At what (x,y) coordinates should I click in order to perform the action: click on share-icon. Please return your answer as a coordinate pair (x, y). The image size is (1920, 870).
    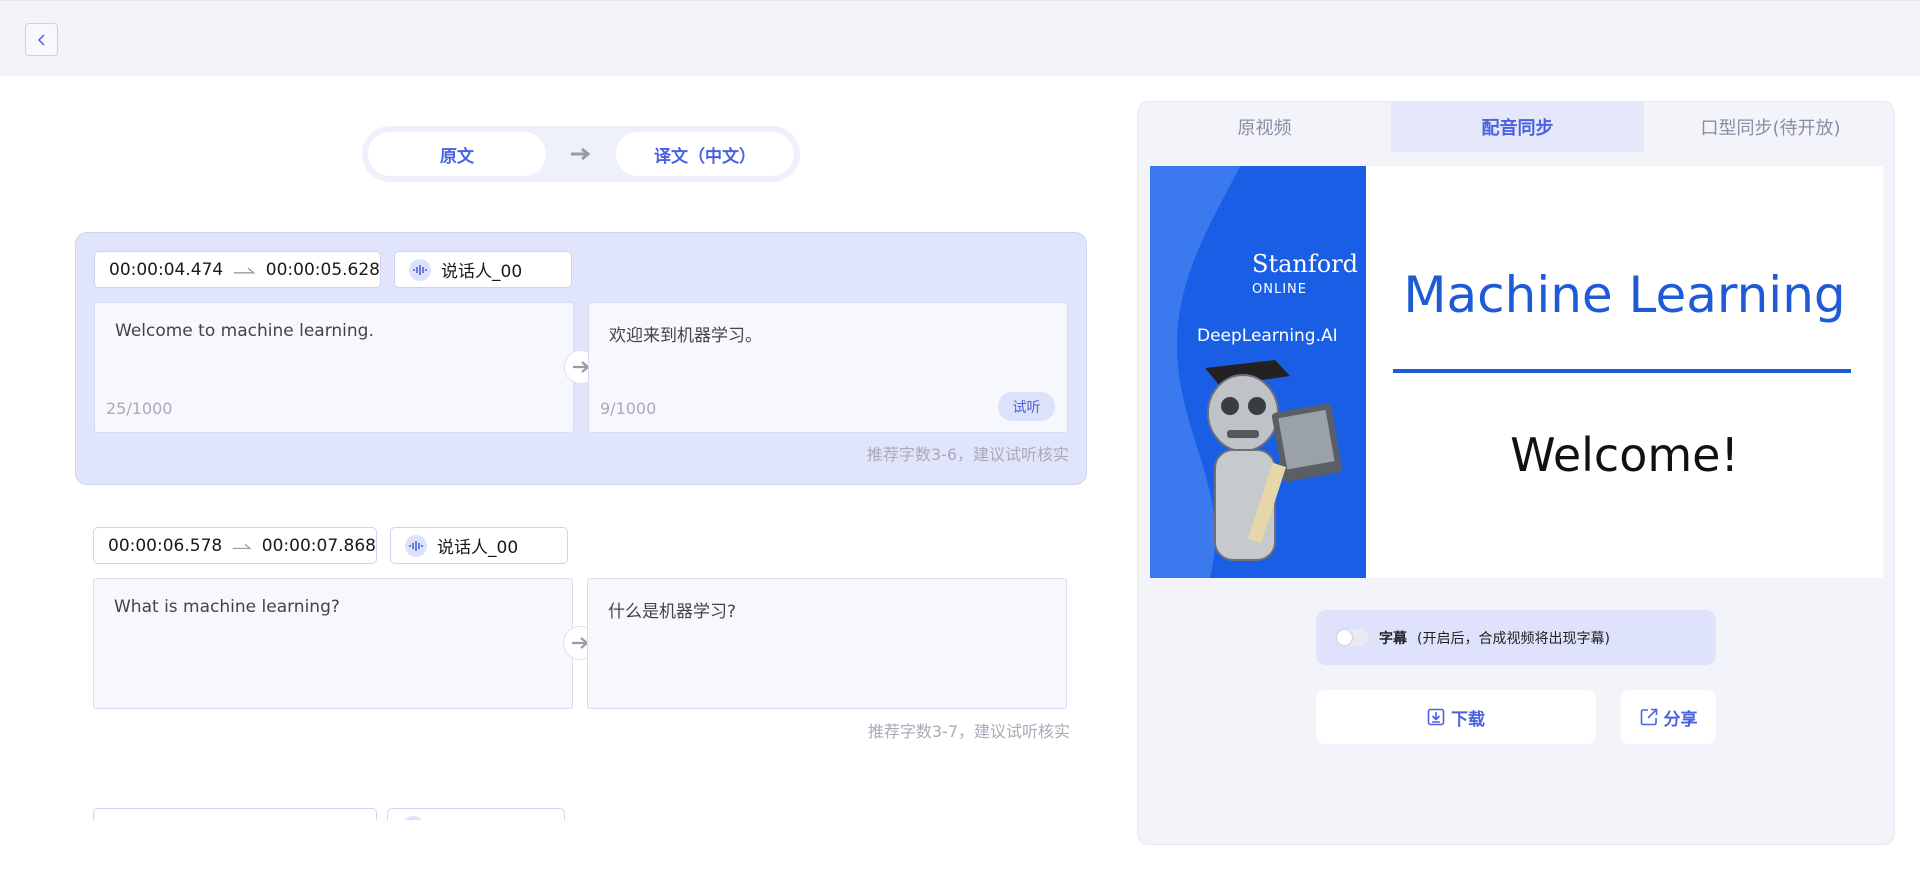
    Looking at the image, I should click on (1648, 717).